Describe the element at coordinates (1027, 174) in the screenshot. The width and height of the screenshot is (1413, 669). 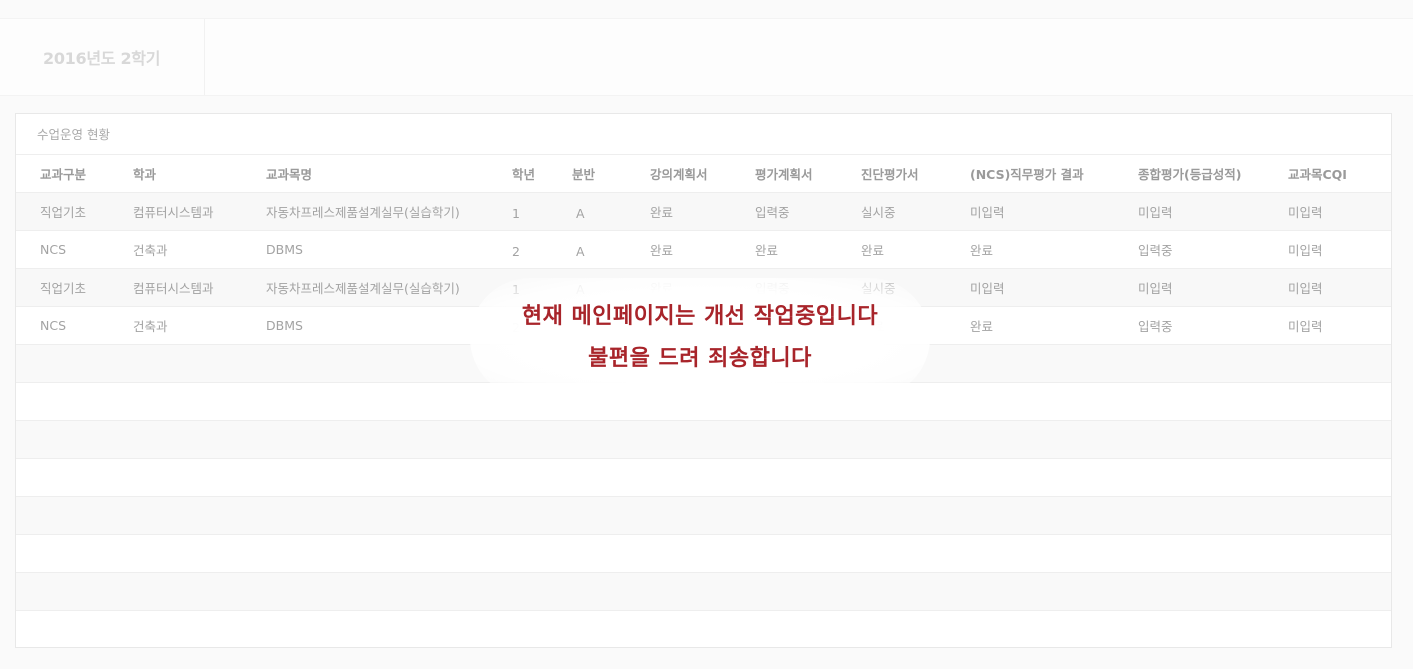
I see `col-header-ncs: (NCS)직무평가 결과` at that location.